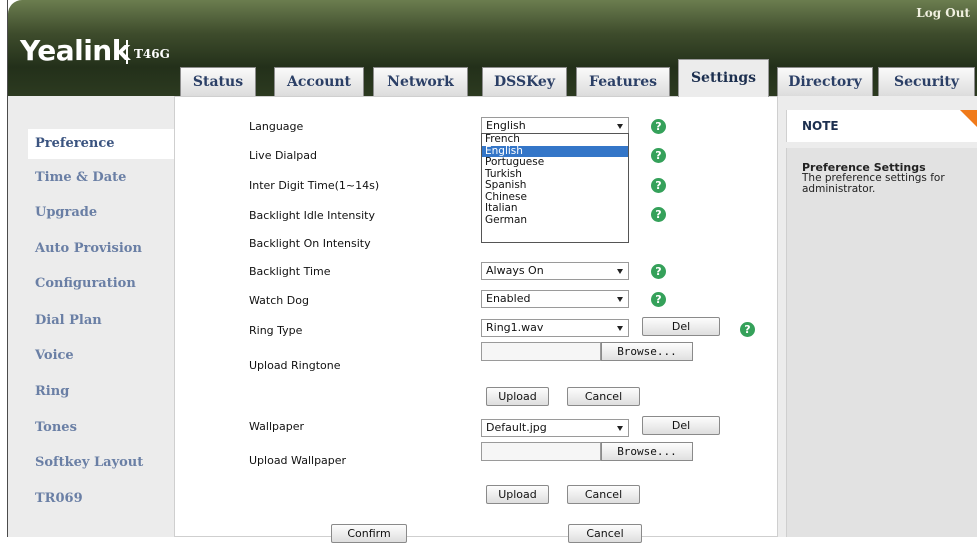 This screenshot has height=543, width=977. I want to click on ring-type-value: Ring1.wav, so click(515, 327).